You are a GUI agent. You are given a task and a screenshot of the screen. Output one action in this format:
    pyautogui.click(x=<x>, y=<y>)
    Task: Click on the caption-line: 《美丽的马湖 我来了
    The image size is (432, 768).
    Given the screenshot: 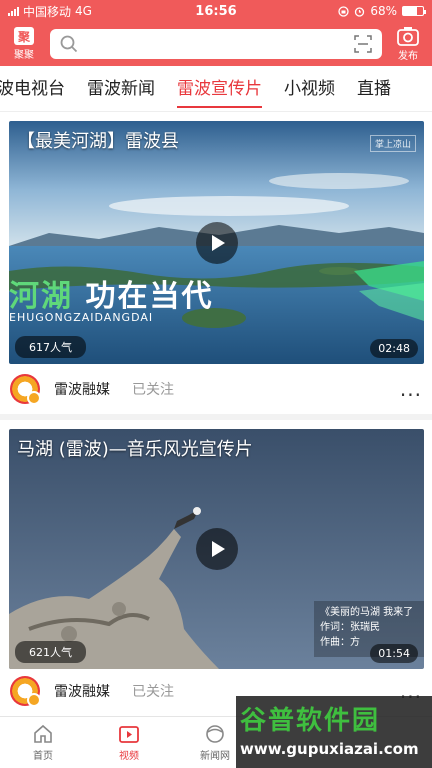 What is the action you would take?
    pyautogui.click(x=367, y=612)
    